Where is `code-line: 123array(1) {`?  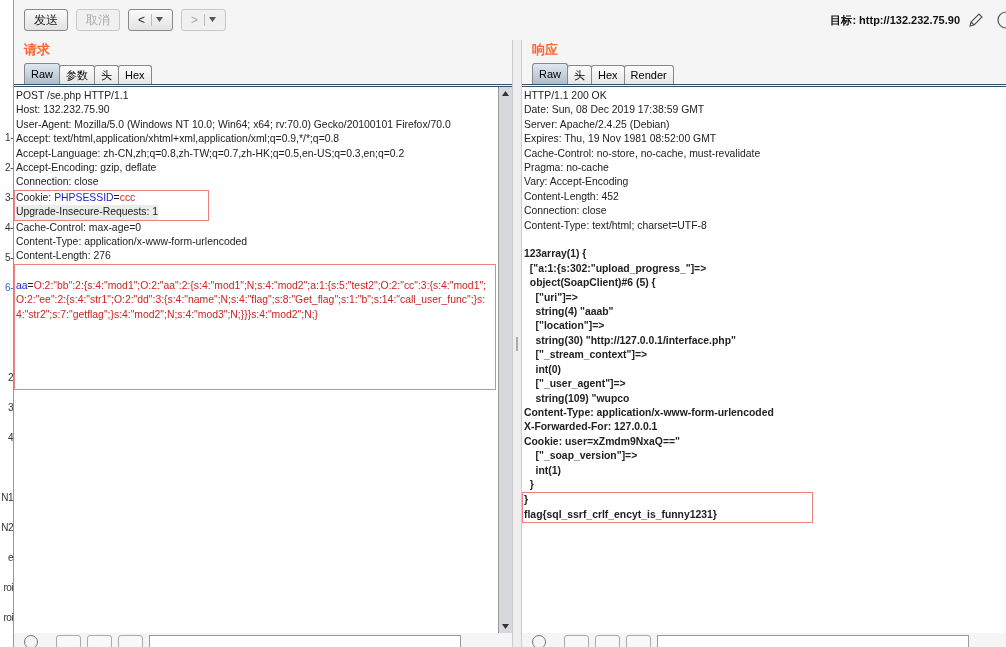 code-line: 123array(1) { is located at coordinates (556, 254).